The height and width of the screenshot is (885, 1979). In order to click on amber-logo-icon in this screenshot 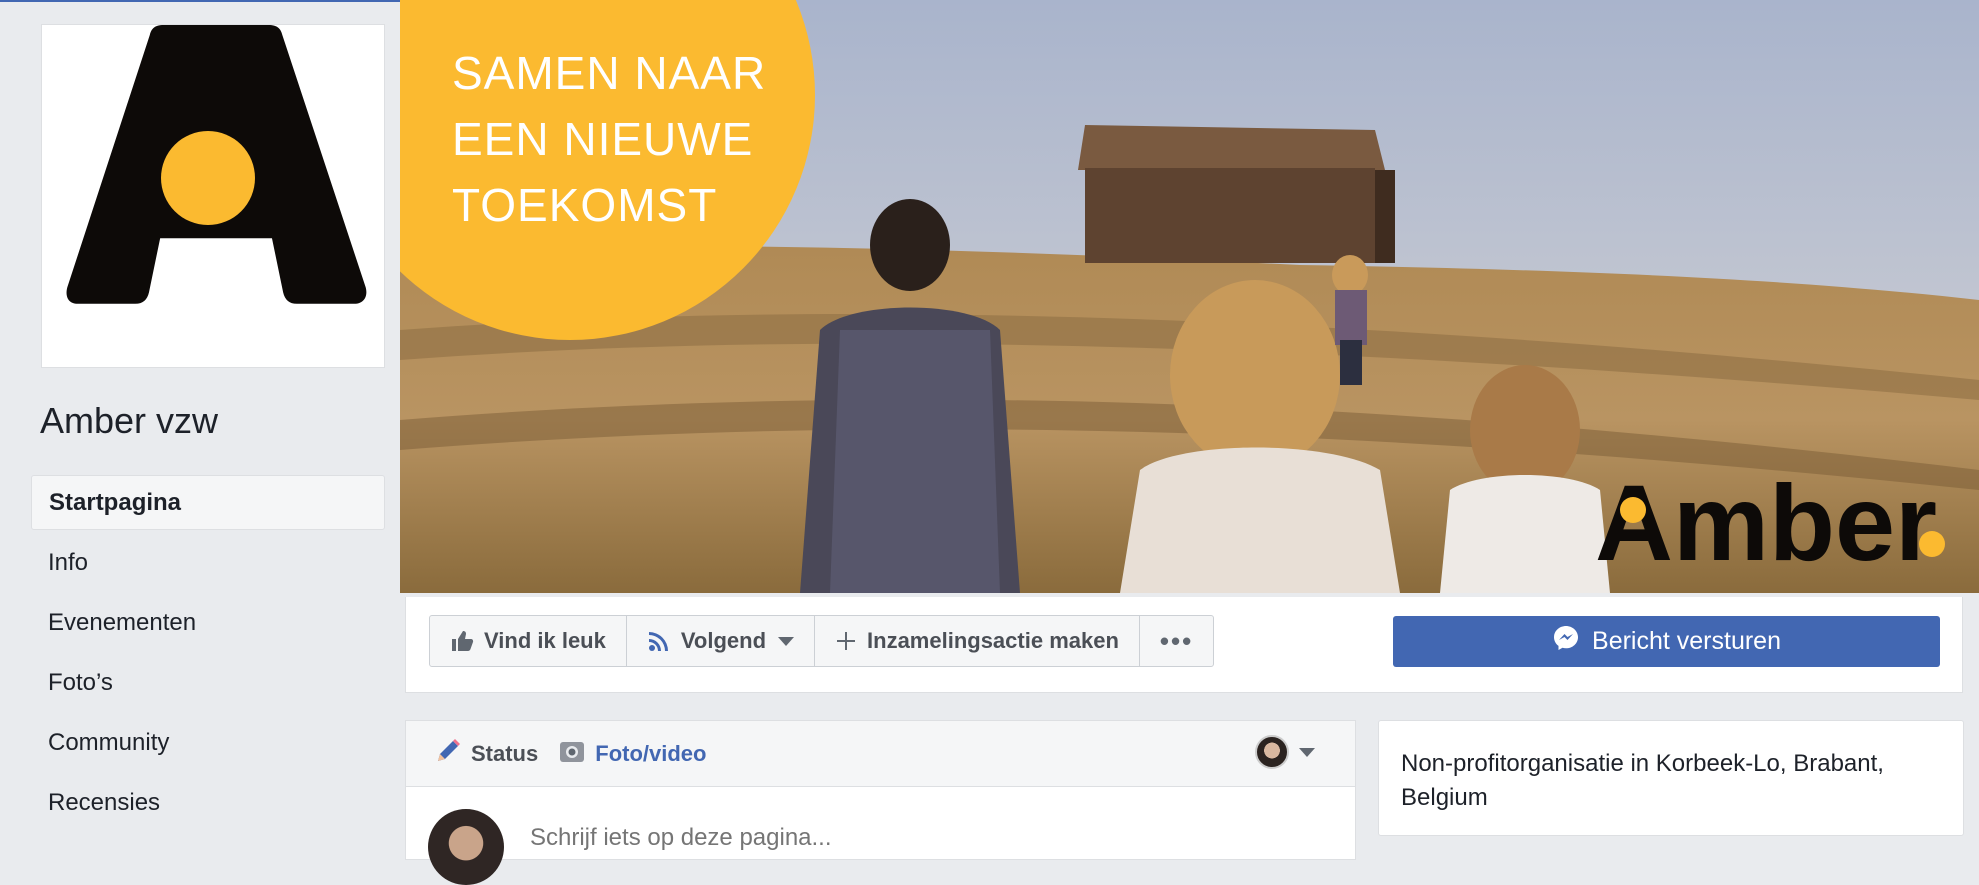, I will do `click(216, 164)`.